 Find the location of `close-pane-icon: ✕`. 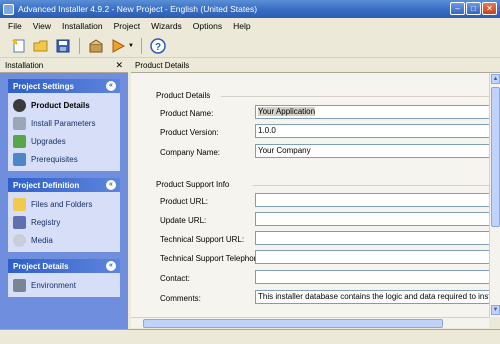

close-pane-icon: ✕ is located at coordinates (119, 65).